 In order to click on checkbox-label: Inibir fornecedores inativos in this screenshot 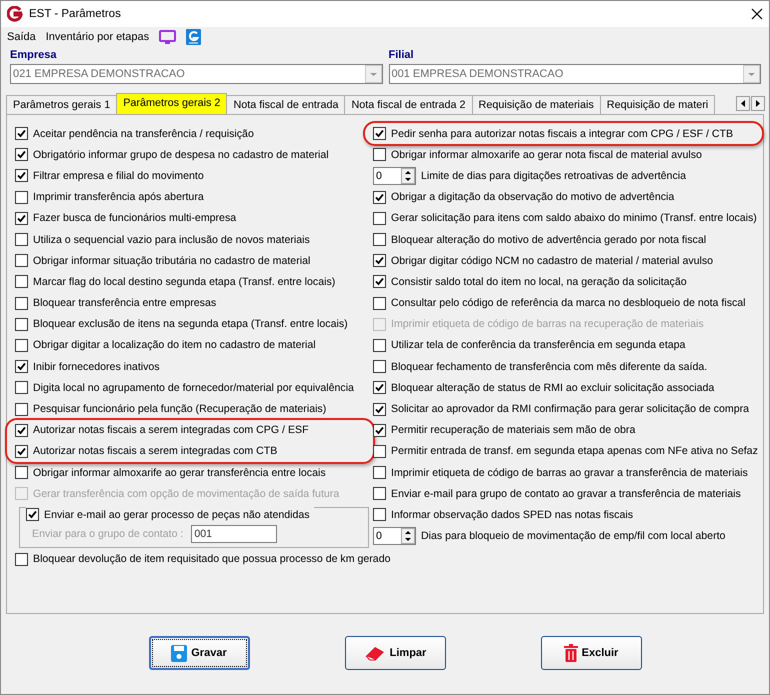, I will do `click(96, 366)`.